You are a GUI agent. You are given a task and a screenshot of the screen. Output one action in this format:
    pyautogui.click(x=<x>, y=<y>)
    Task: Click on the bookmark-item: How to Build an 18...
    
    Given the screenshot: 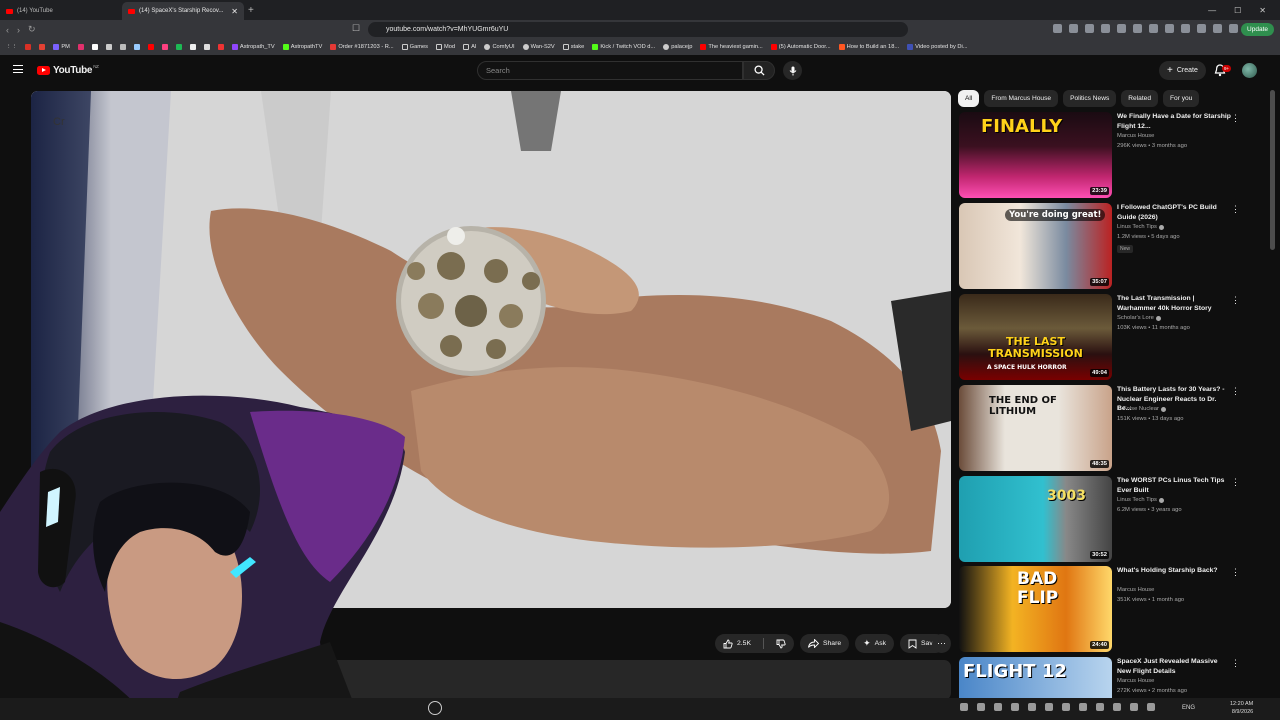 What is the action you would take?
    pyautogui.click(x=868, y=47)
    